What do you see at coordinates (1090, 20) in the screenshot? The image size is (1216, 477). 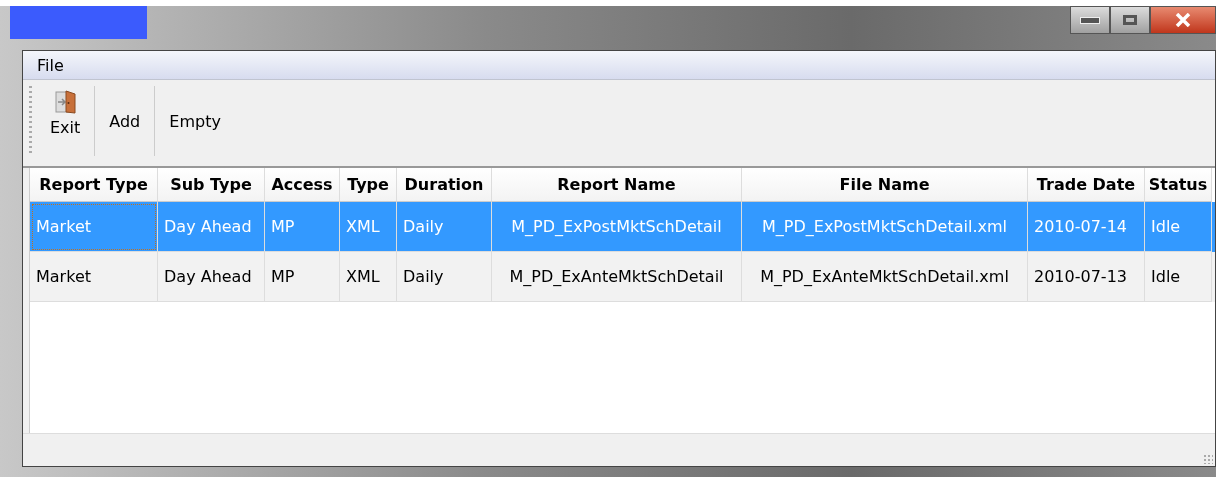 I see `minimize-button` at bounding box center [1090, 20].